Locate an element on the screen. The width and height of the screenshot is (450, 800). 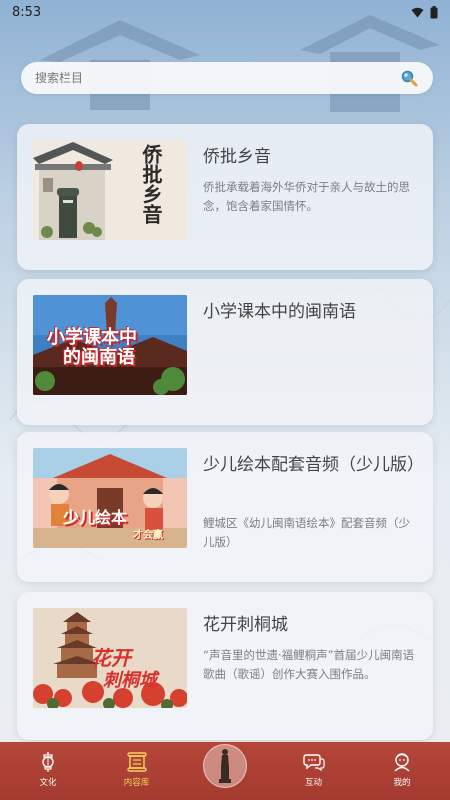
search-bar is located at coordinates (227, 78).